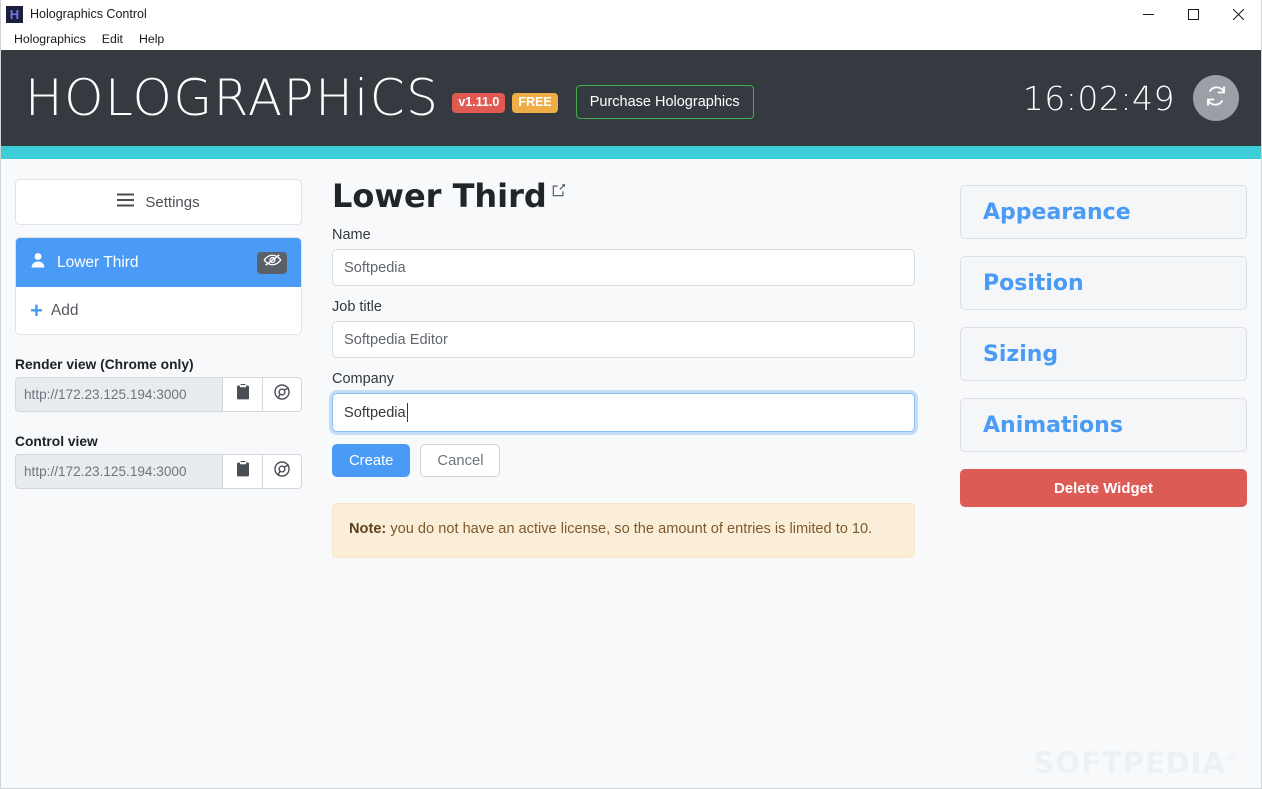  I want to click on menu-item-edit: Edit, so click(112, 39).